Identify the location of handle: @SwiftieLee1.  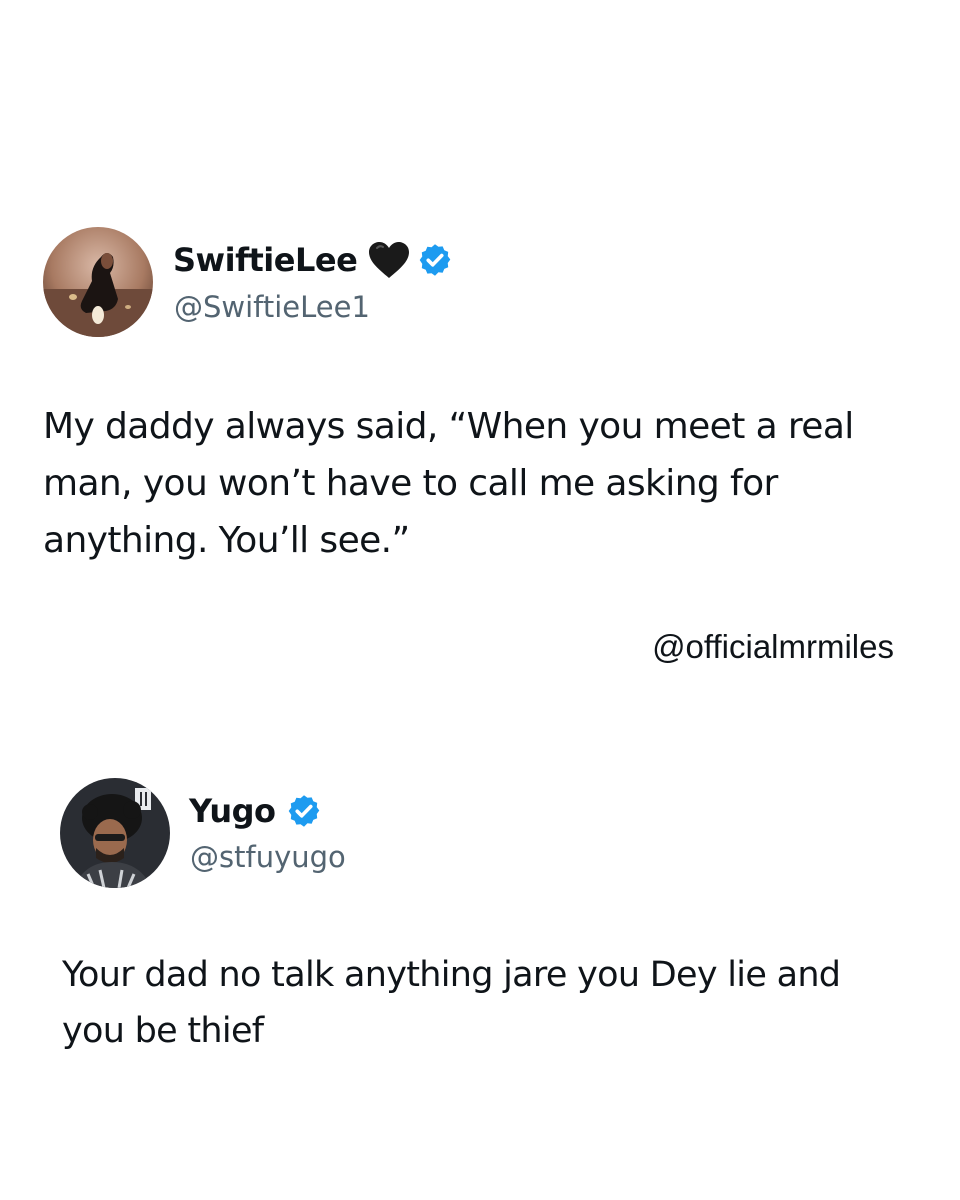
(272, 307).